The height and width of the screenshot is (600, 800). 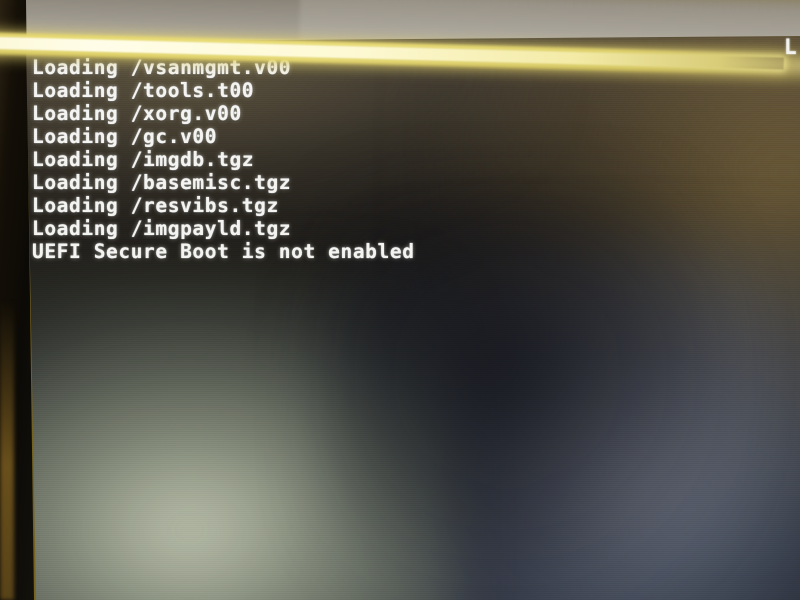 What do you see at coordinates (162, 182) in the screenshot?
I see `console-line: Loading /basemisc.tgz` at bounding box center [162, 182].